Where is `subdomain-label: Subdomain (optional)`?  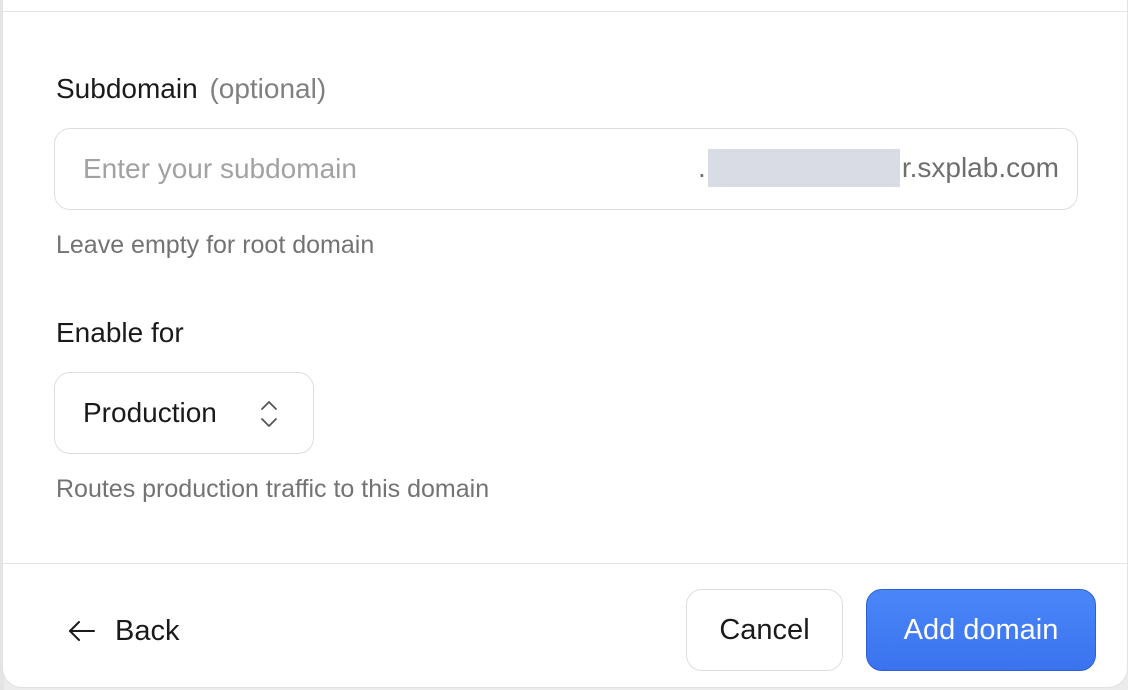 subdomain-label: Subdomain (optional) is located at coordinates (191, 89).